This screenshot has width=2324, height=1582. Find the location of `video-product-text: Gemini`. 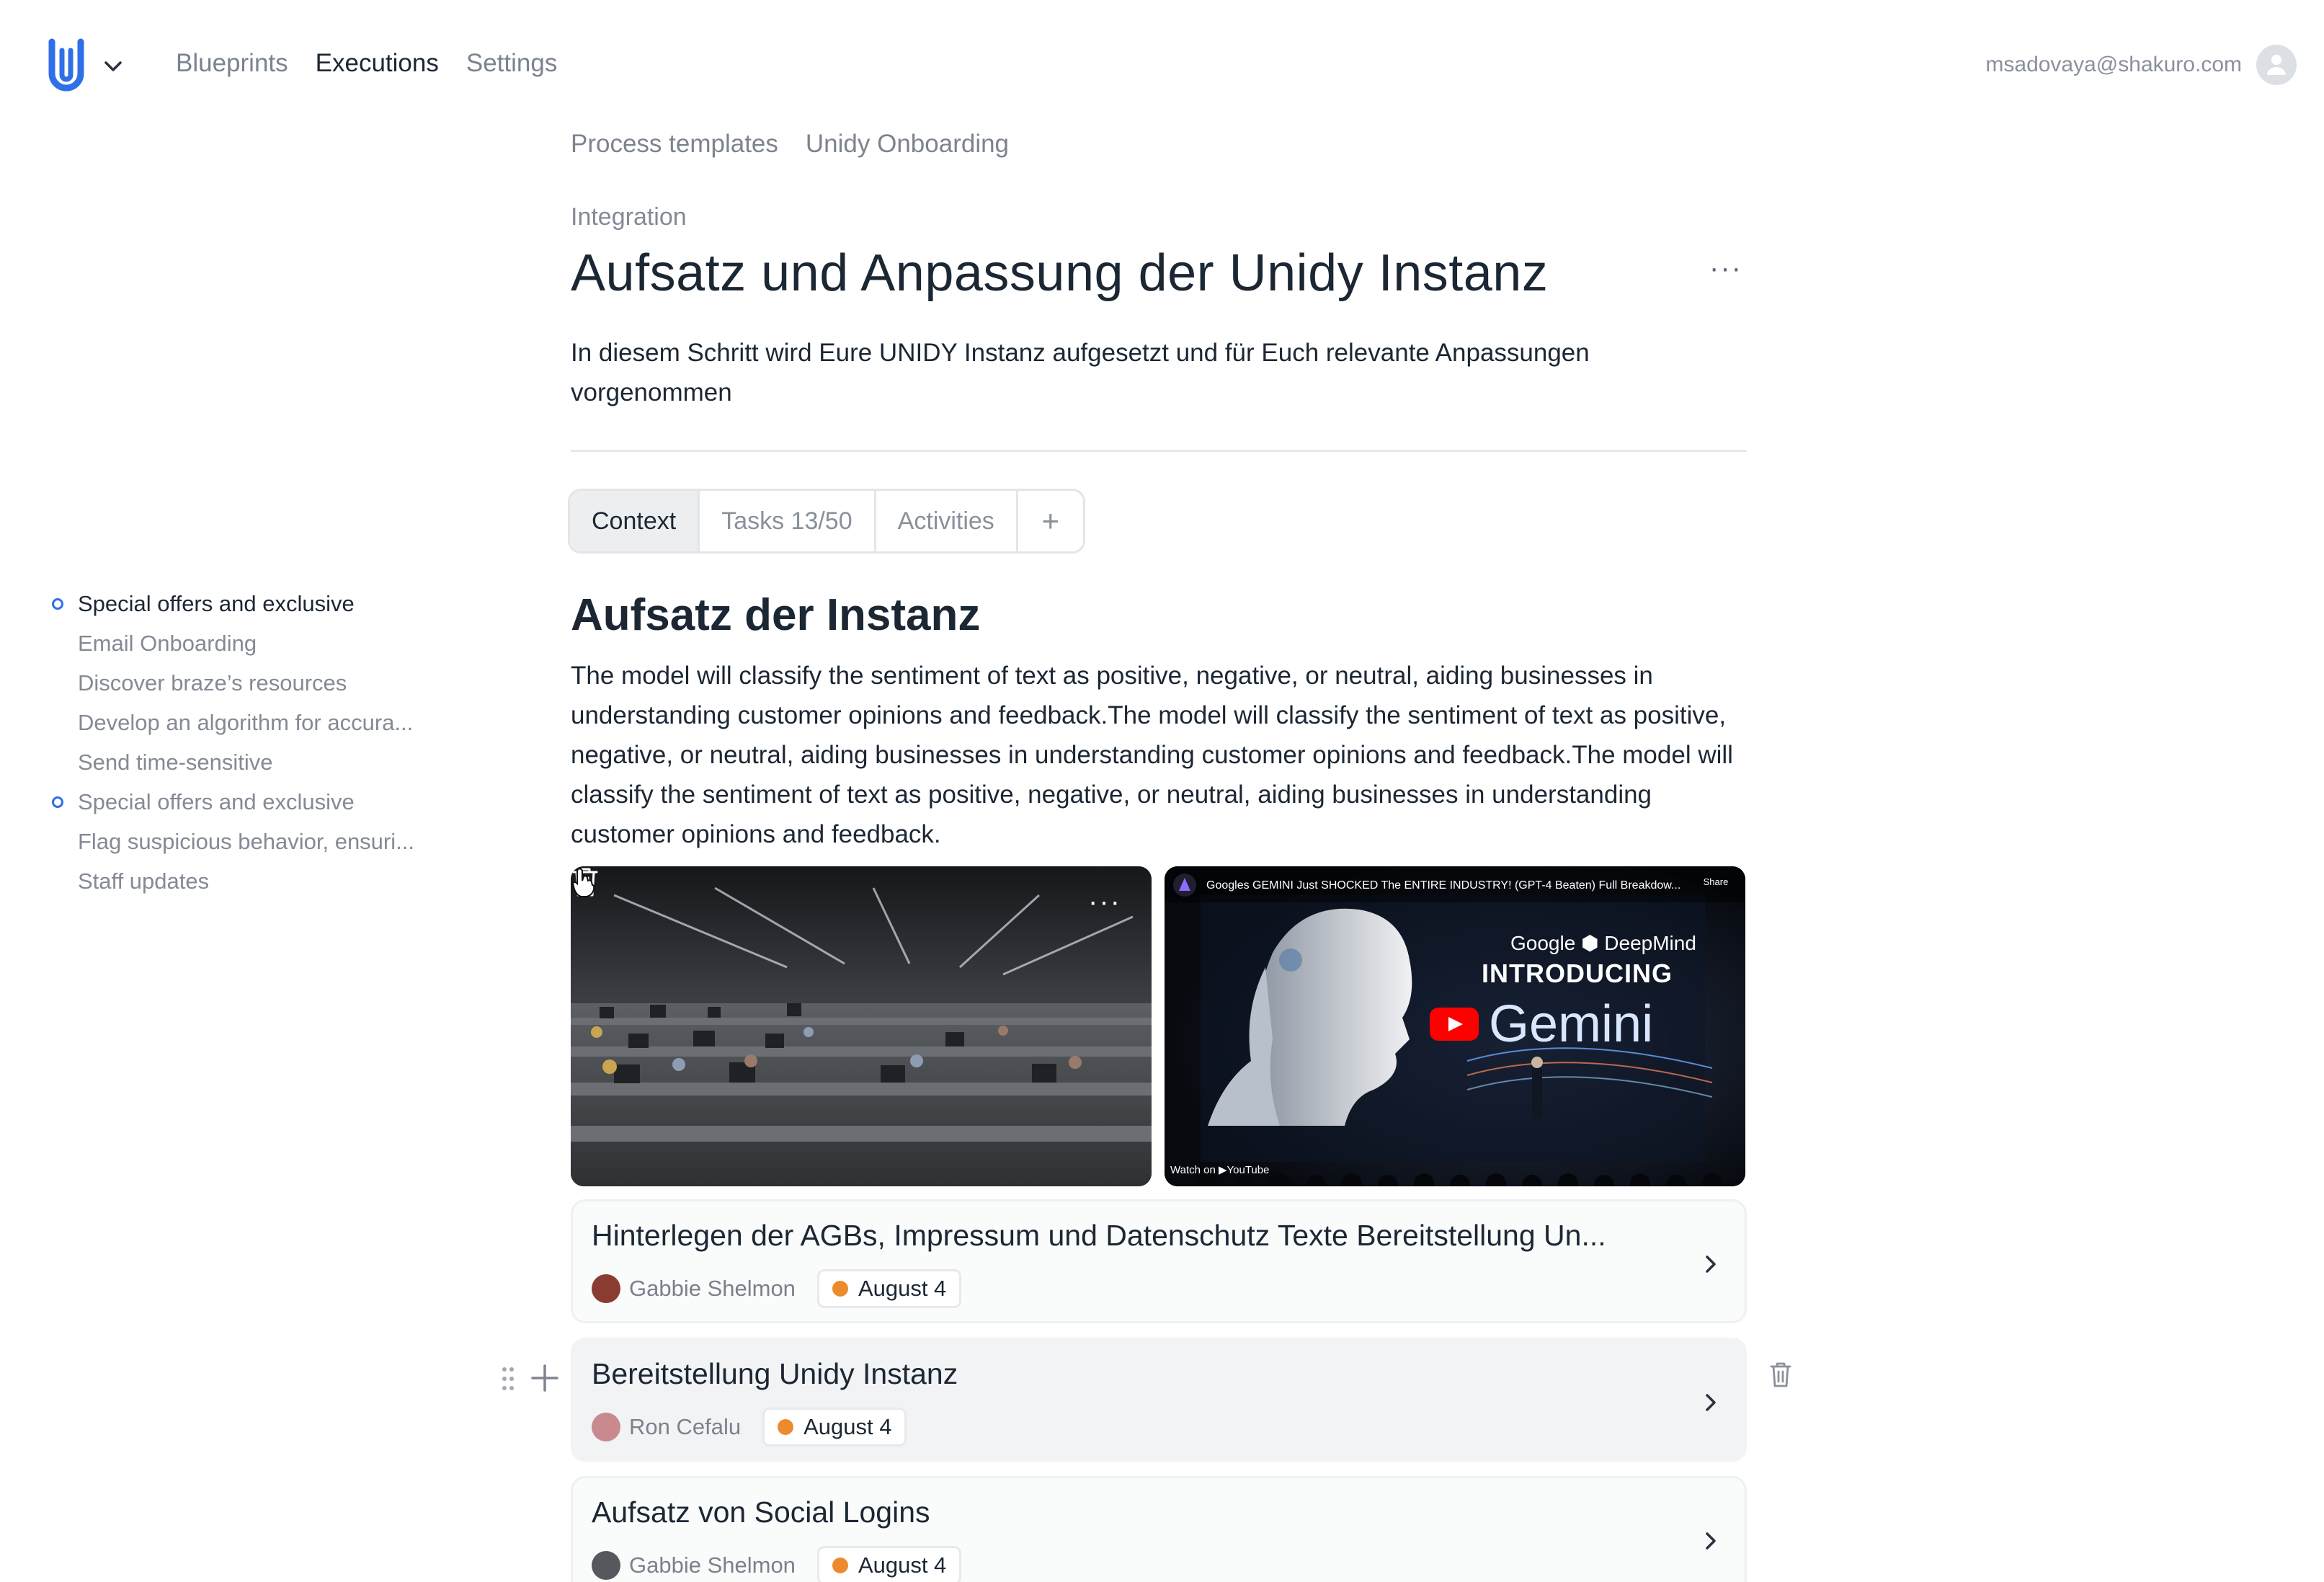

video-product-text: Gemini is located at coordinates (1571, 1024).